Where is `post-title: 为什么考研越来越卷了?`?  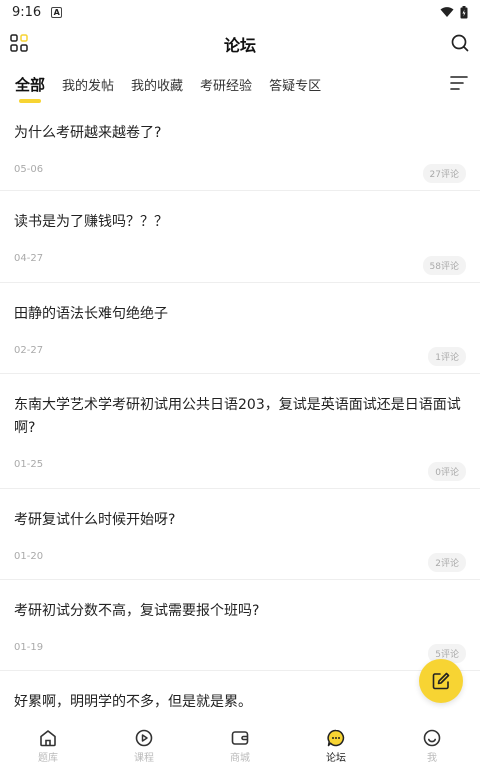
post-title: 为什么考研越来越卷了? is located at coordinates (88, 133).